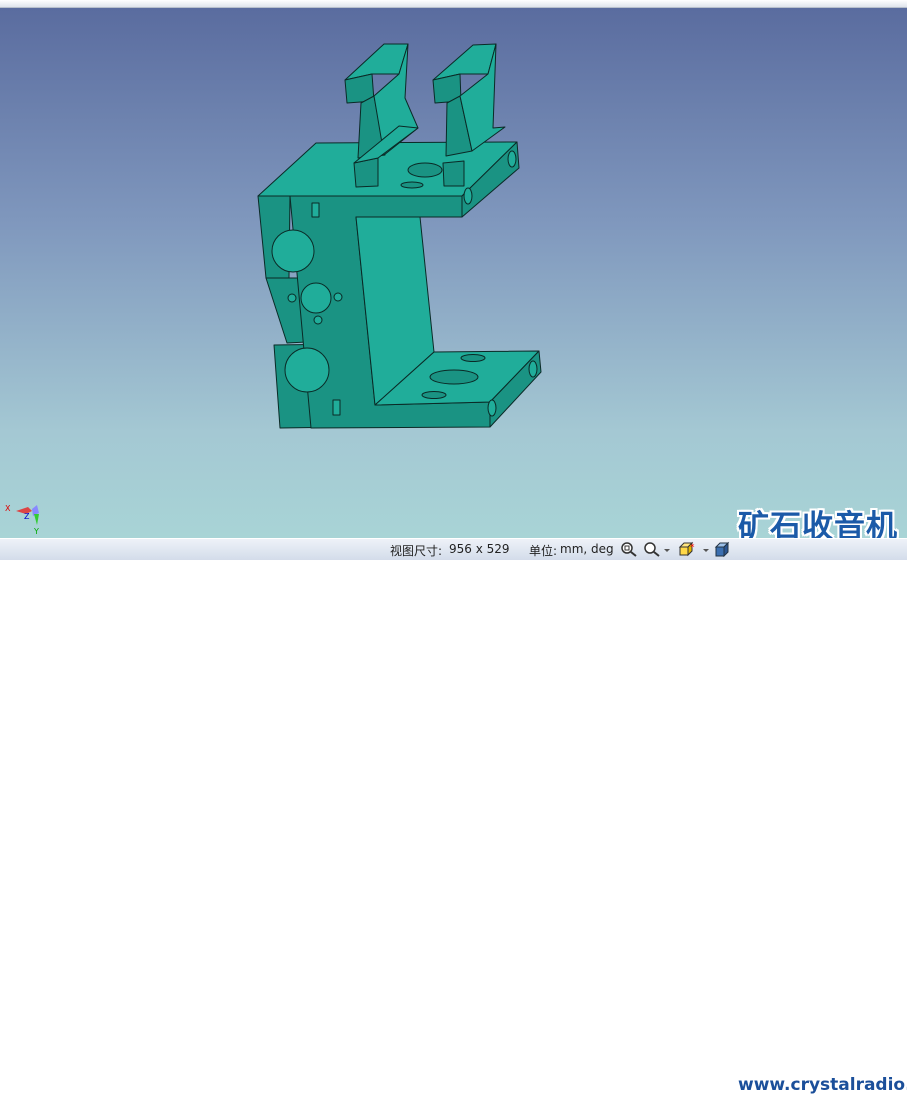 This screenshot has height=1095, width=907. What do you see at coordinates (723, 549) in the screenshot?
I see `view-box-icon` at bounding box center [723, 549].